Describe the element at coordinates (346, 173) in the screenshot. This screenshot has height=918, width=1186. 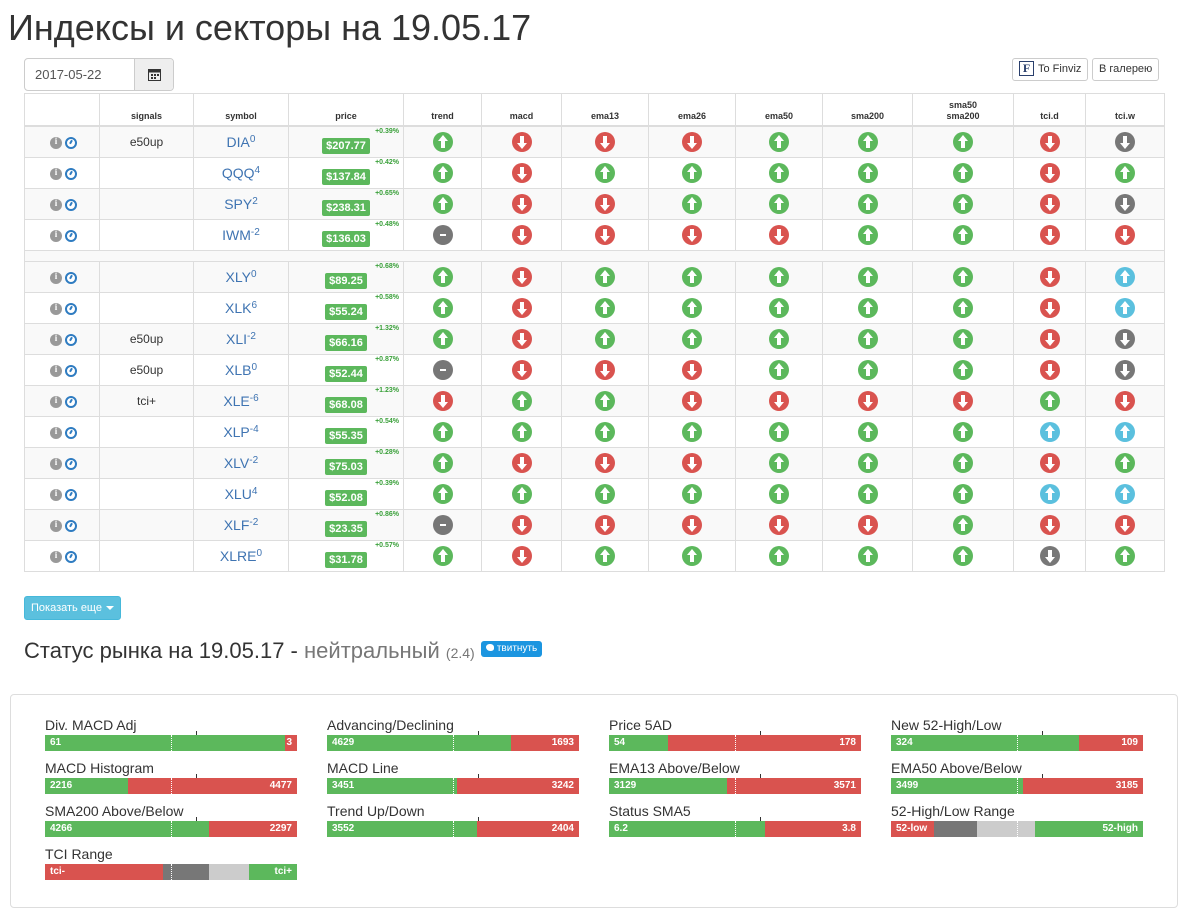
I see `price-cell: +0.42% $137.84` at that location.